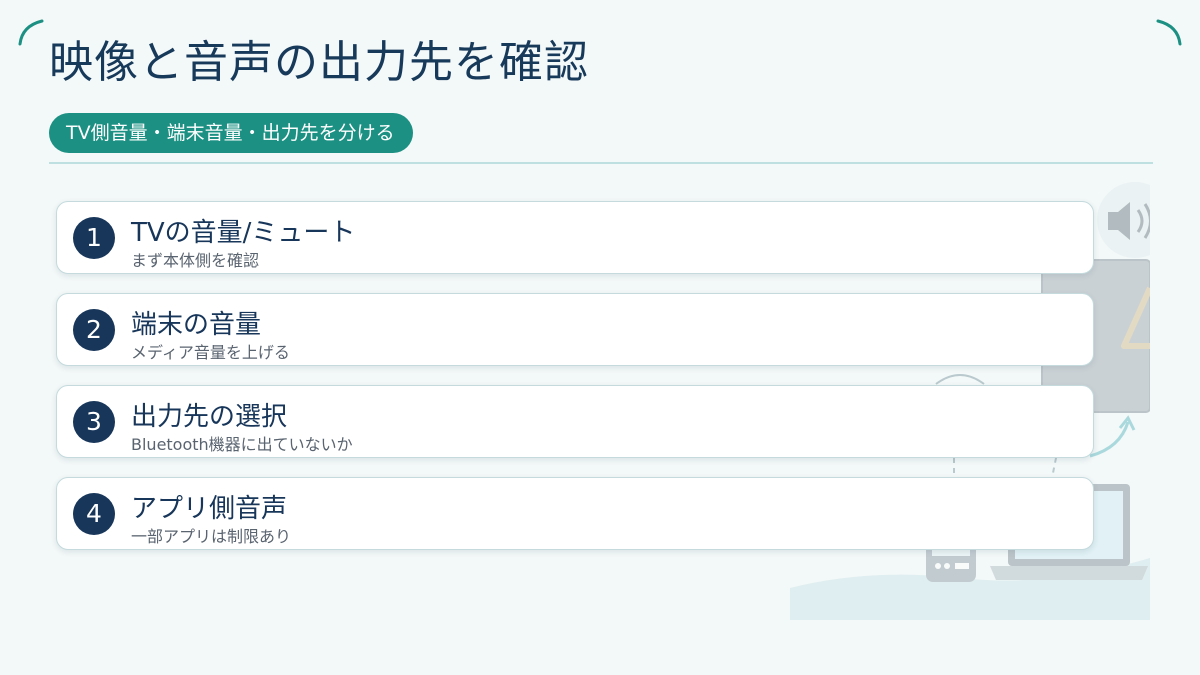  I want to click on step-number-badge: 2, so click(94, 330).